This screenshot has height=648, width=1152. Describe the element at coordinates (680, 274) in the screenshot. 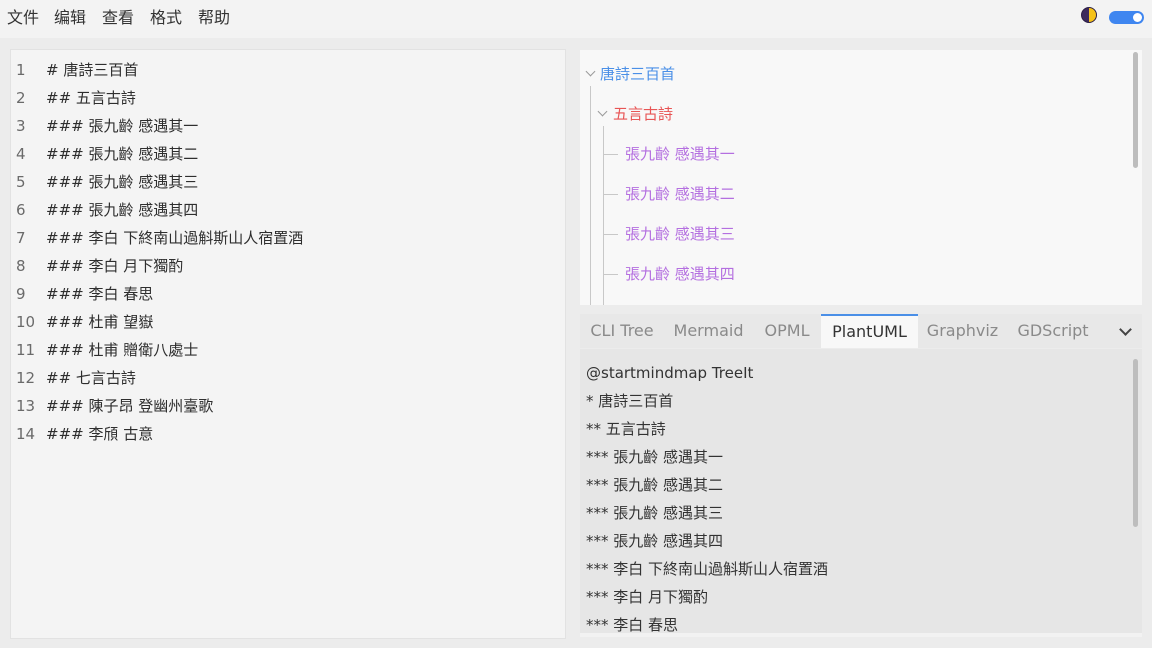

I see `mindmap-level3-node: 張九齡 感遇其四` at that location.